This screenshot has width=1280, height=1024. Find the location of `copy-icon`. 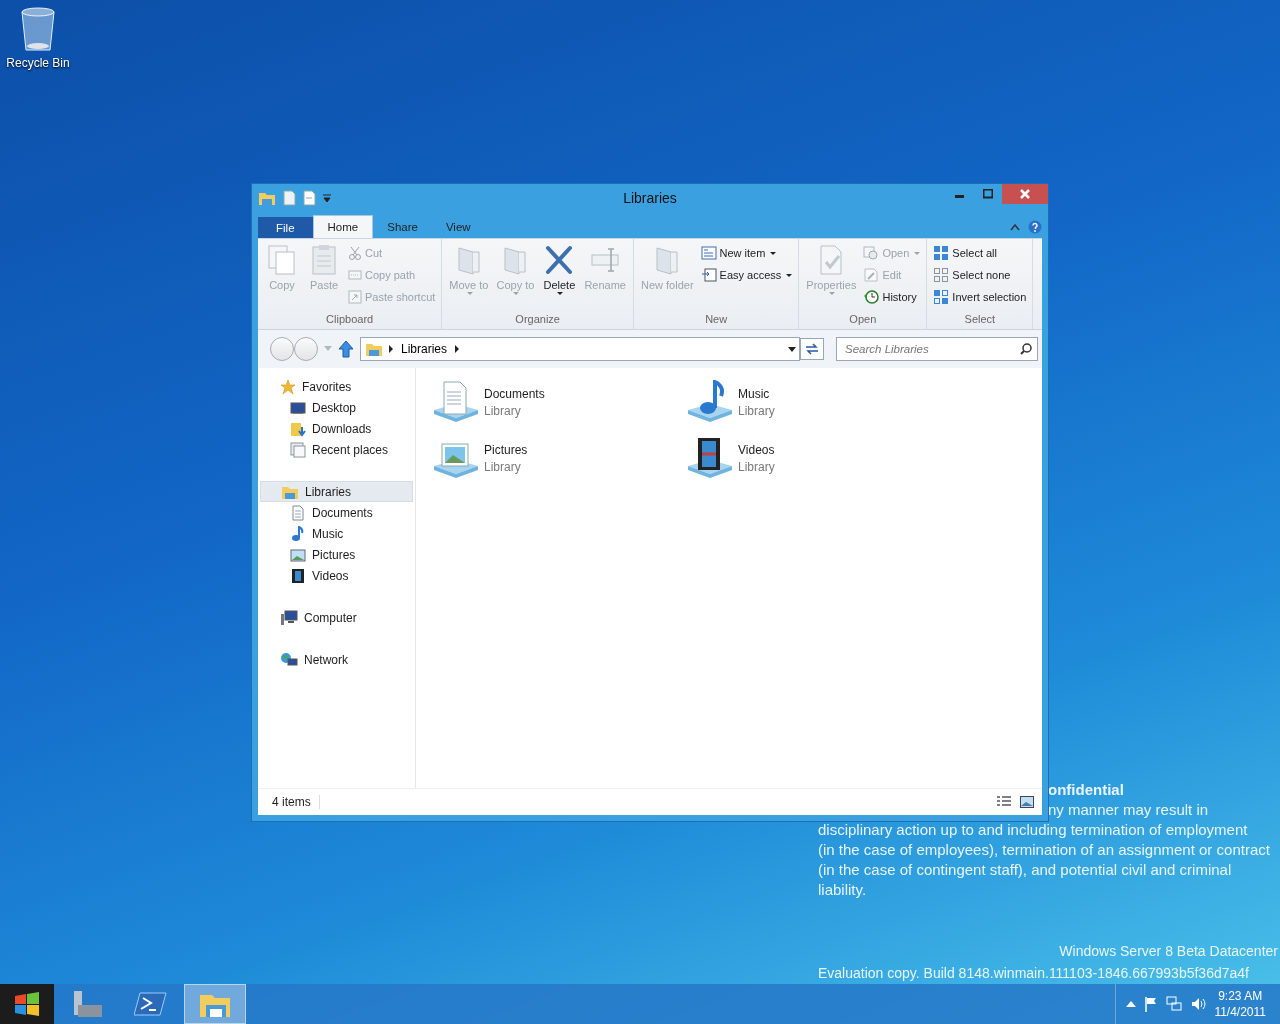

copy-icon is located at coordinates (282, 260).